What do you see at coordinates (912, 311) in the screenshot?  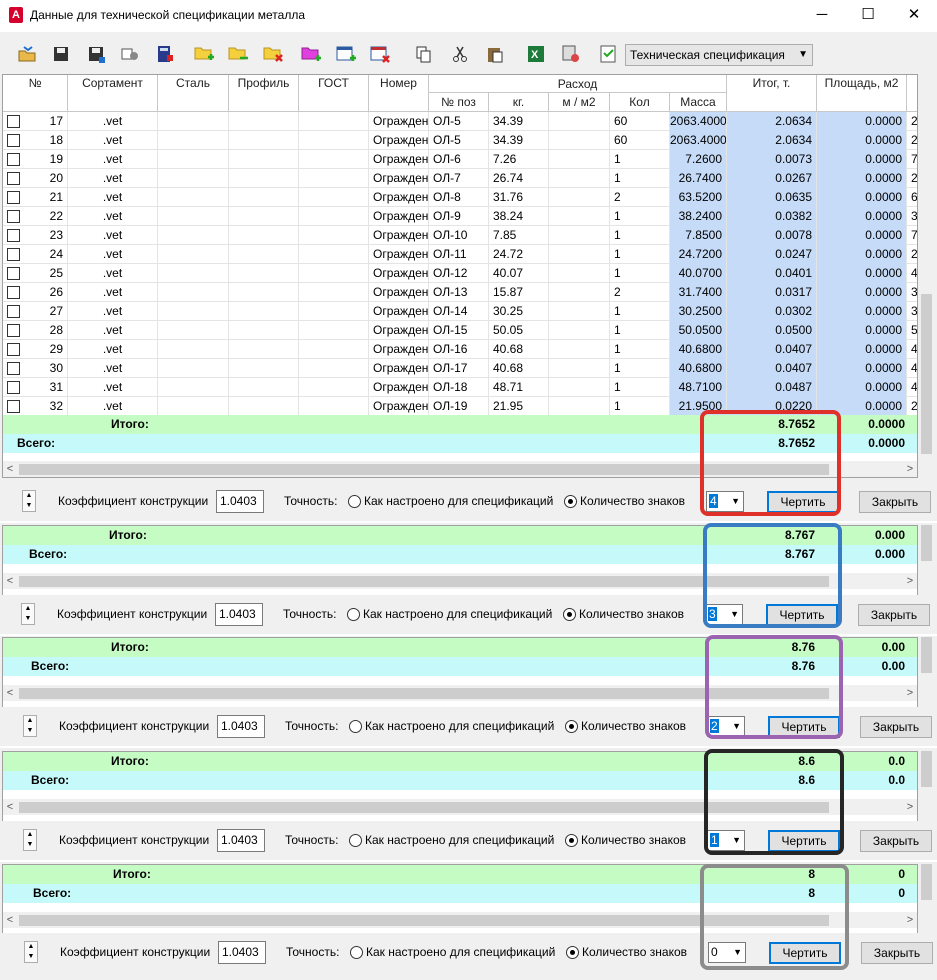 I see `cell-ex: 3` at bounding box center [912, 311].